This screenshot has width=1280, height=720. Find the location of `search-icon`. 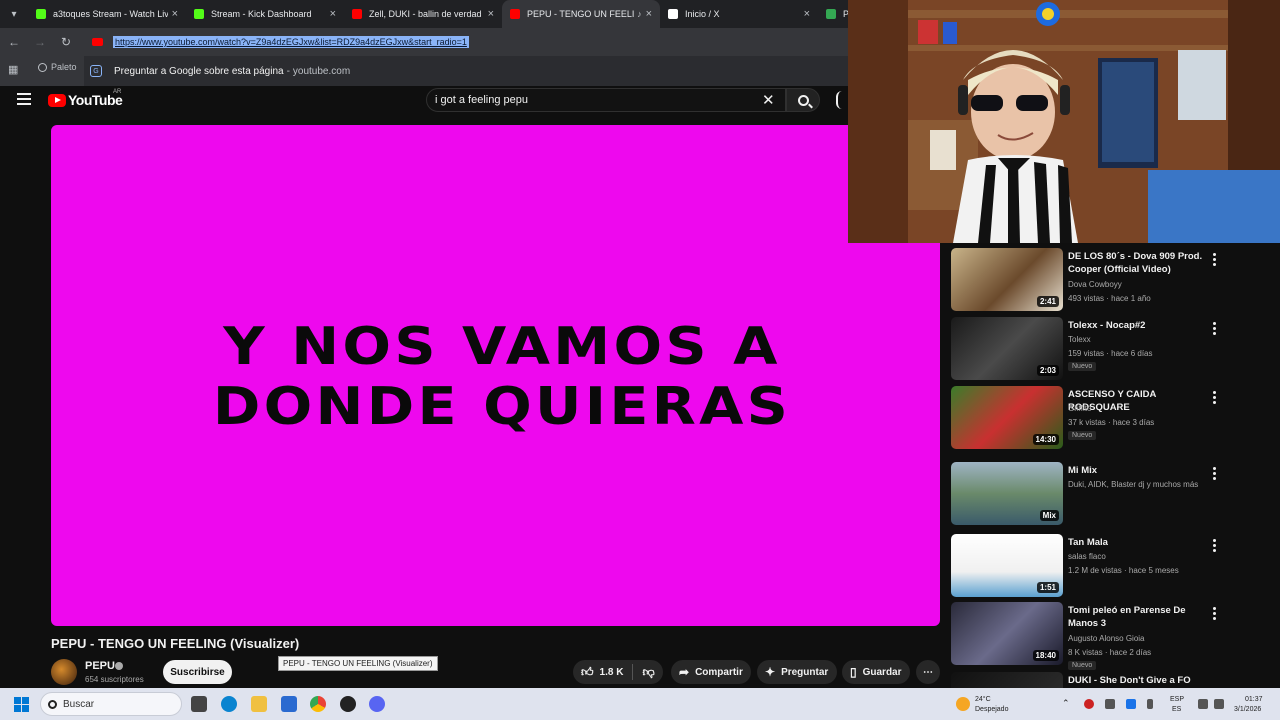

search-icon is located at coordinates (803, 100).